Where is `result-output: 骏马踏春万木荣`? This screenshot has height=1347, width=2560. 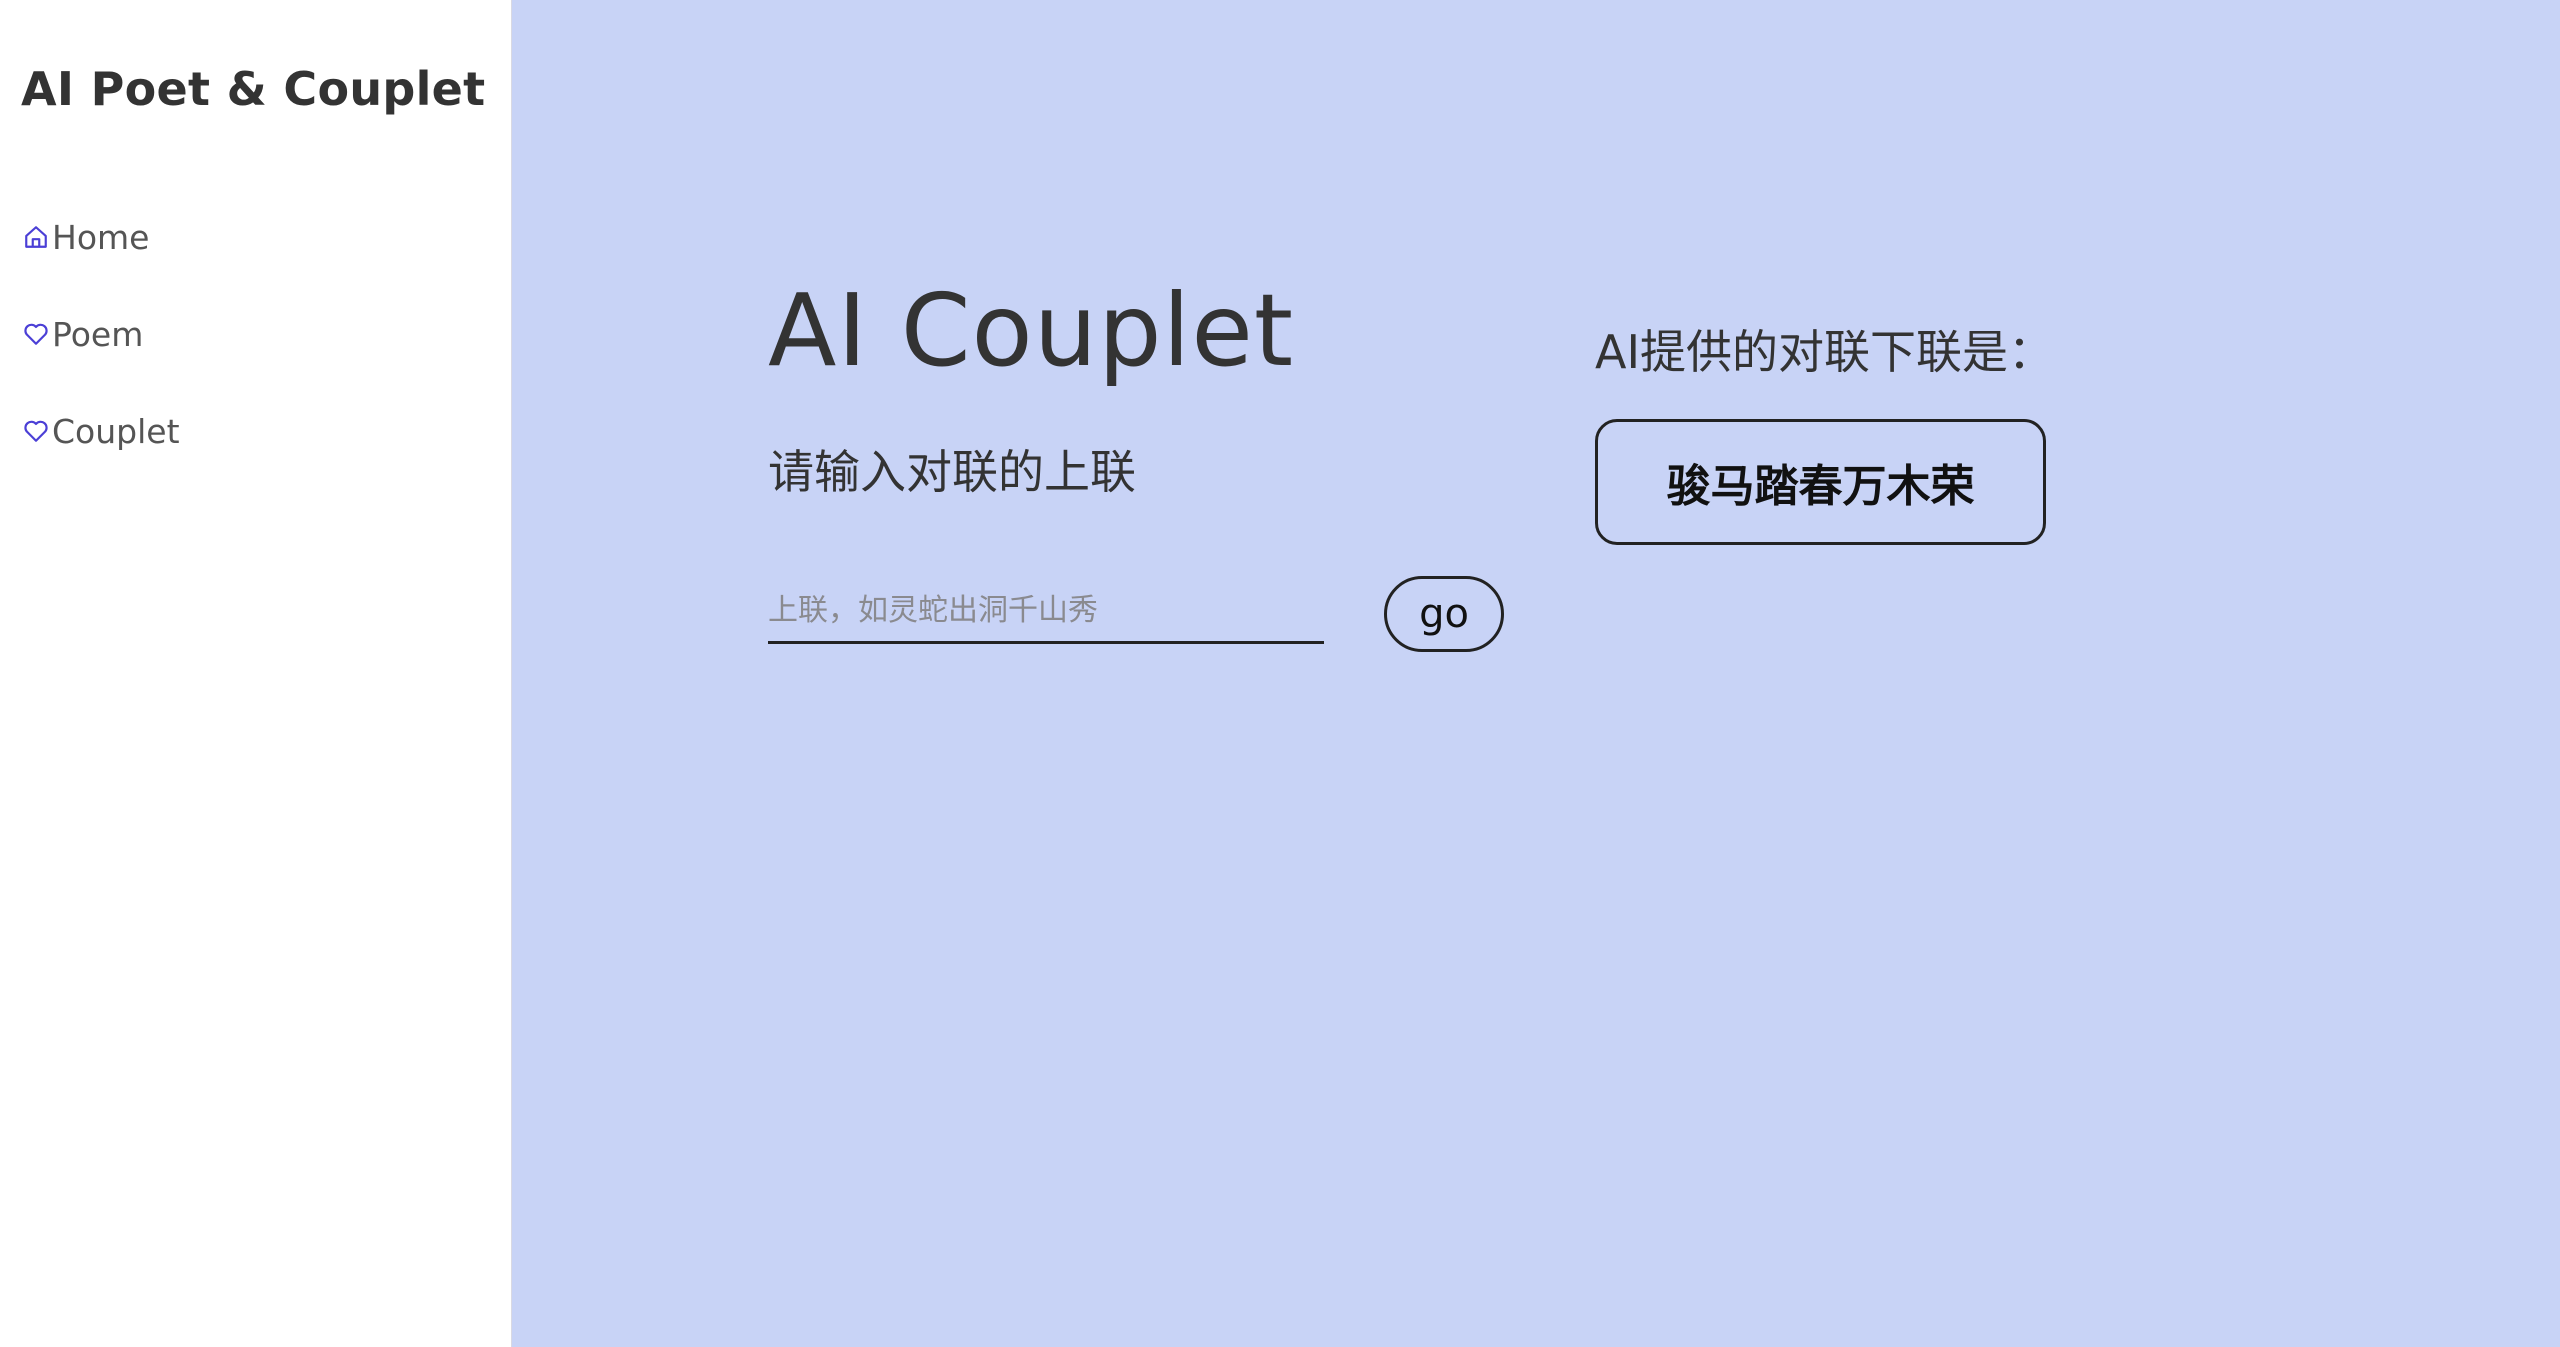 result-output: 骏马踏春万木荣 is located at coordinates (1820, 482).